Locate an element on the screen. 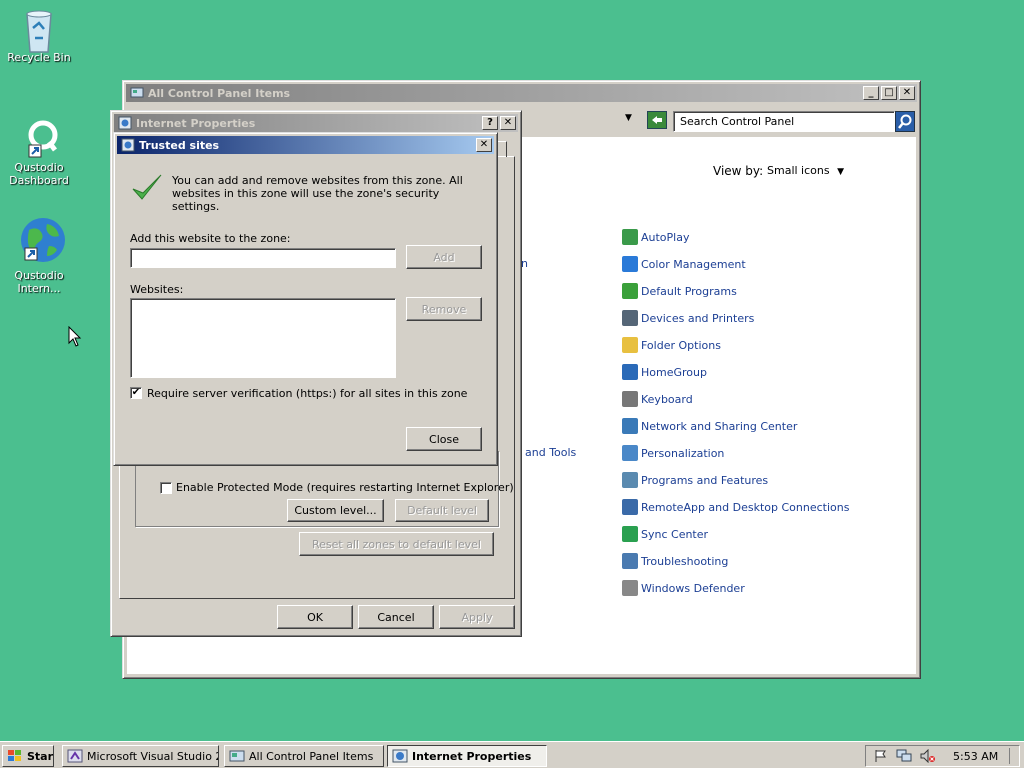 The width and height of the screenshot is (1024, 768). control-panel-item: HomeGroup is located at coordinates (664, 372).